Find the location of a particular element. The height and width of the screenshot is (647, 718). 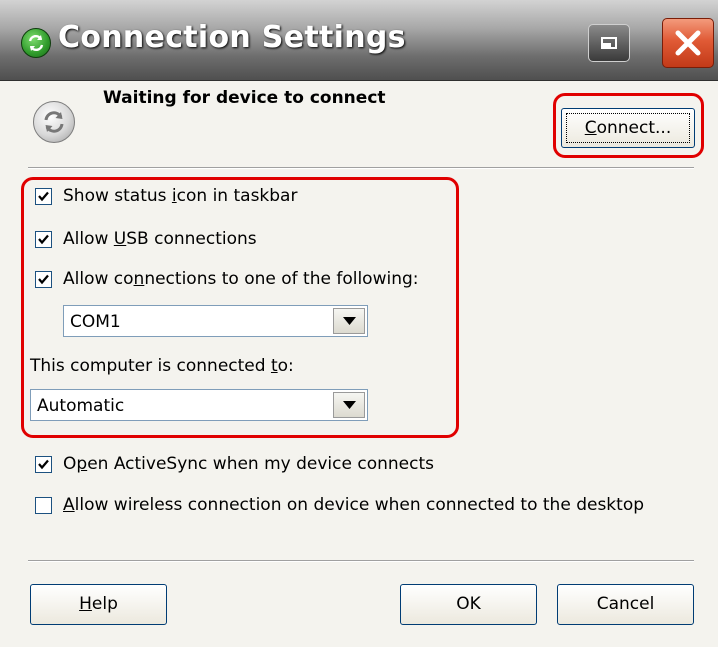

close-icon is located at coordinates (688, 43).